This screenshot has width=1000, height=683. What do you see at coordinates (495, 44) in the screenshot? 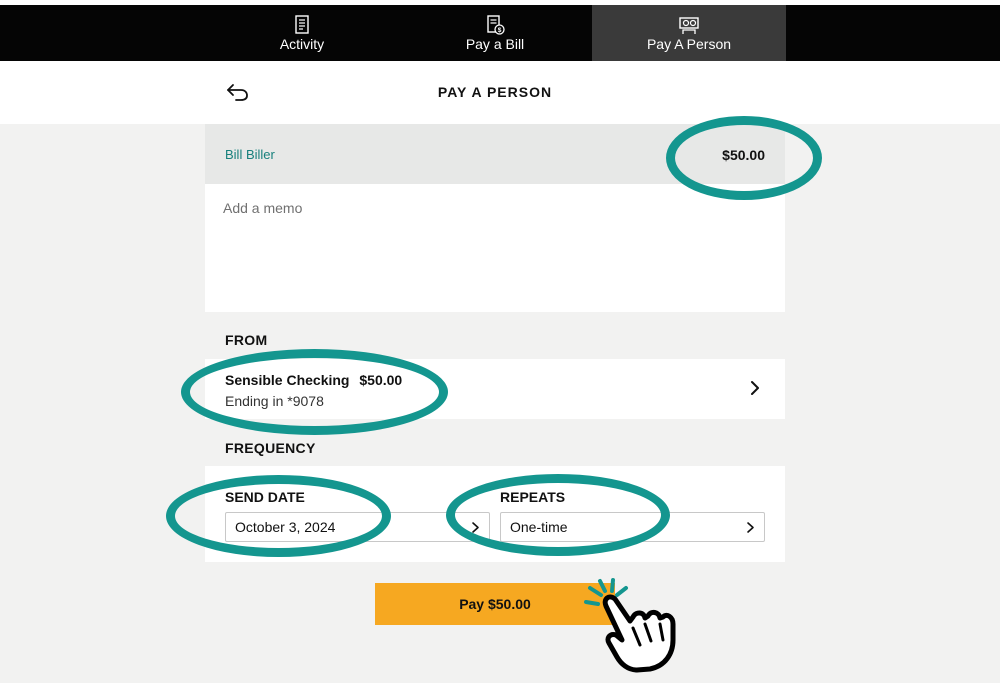
I see `tab-pay-a-bill-label: Pay a Bill` at bounding box center [495, 44].